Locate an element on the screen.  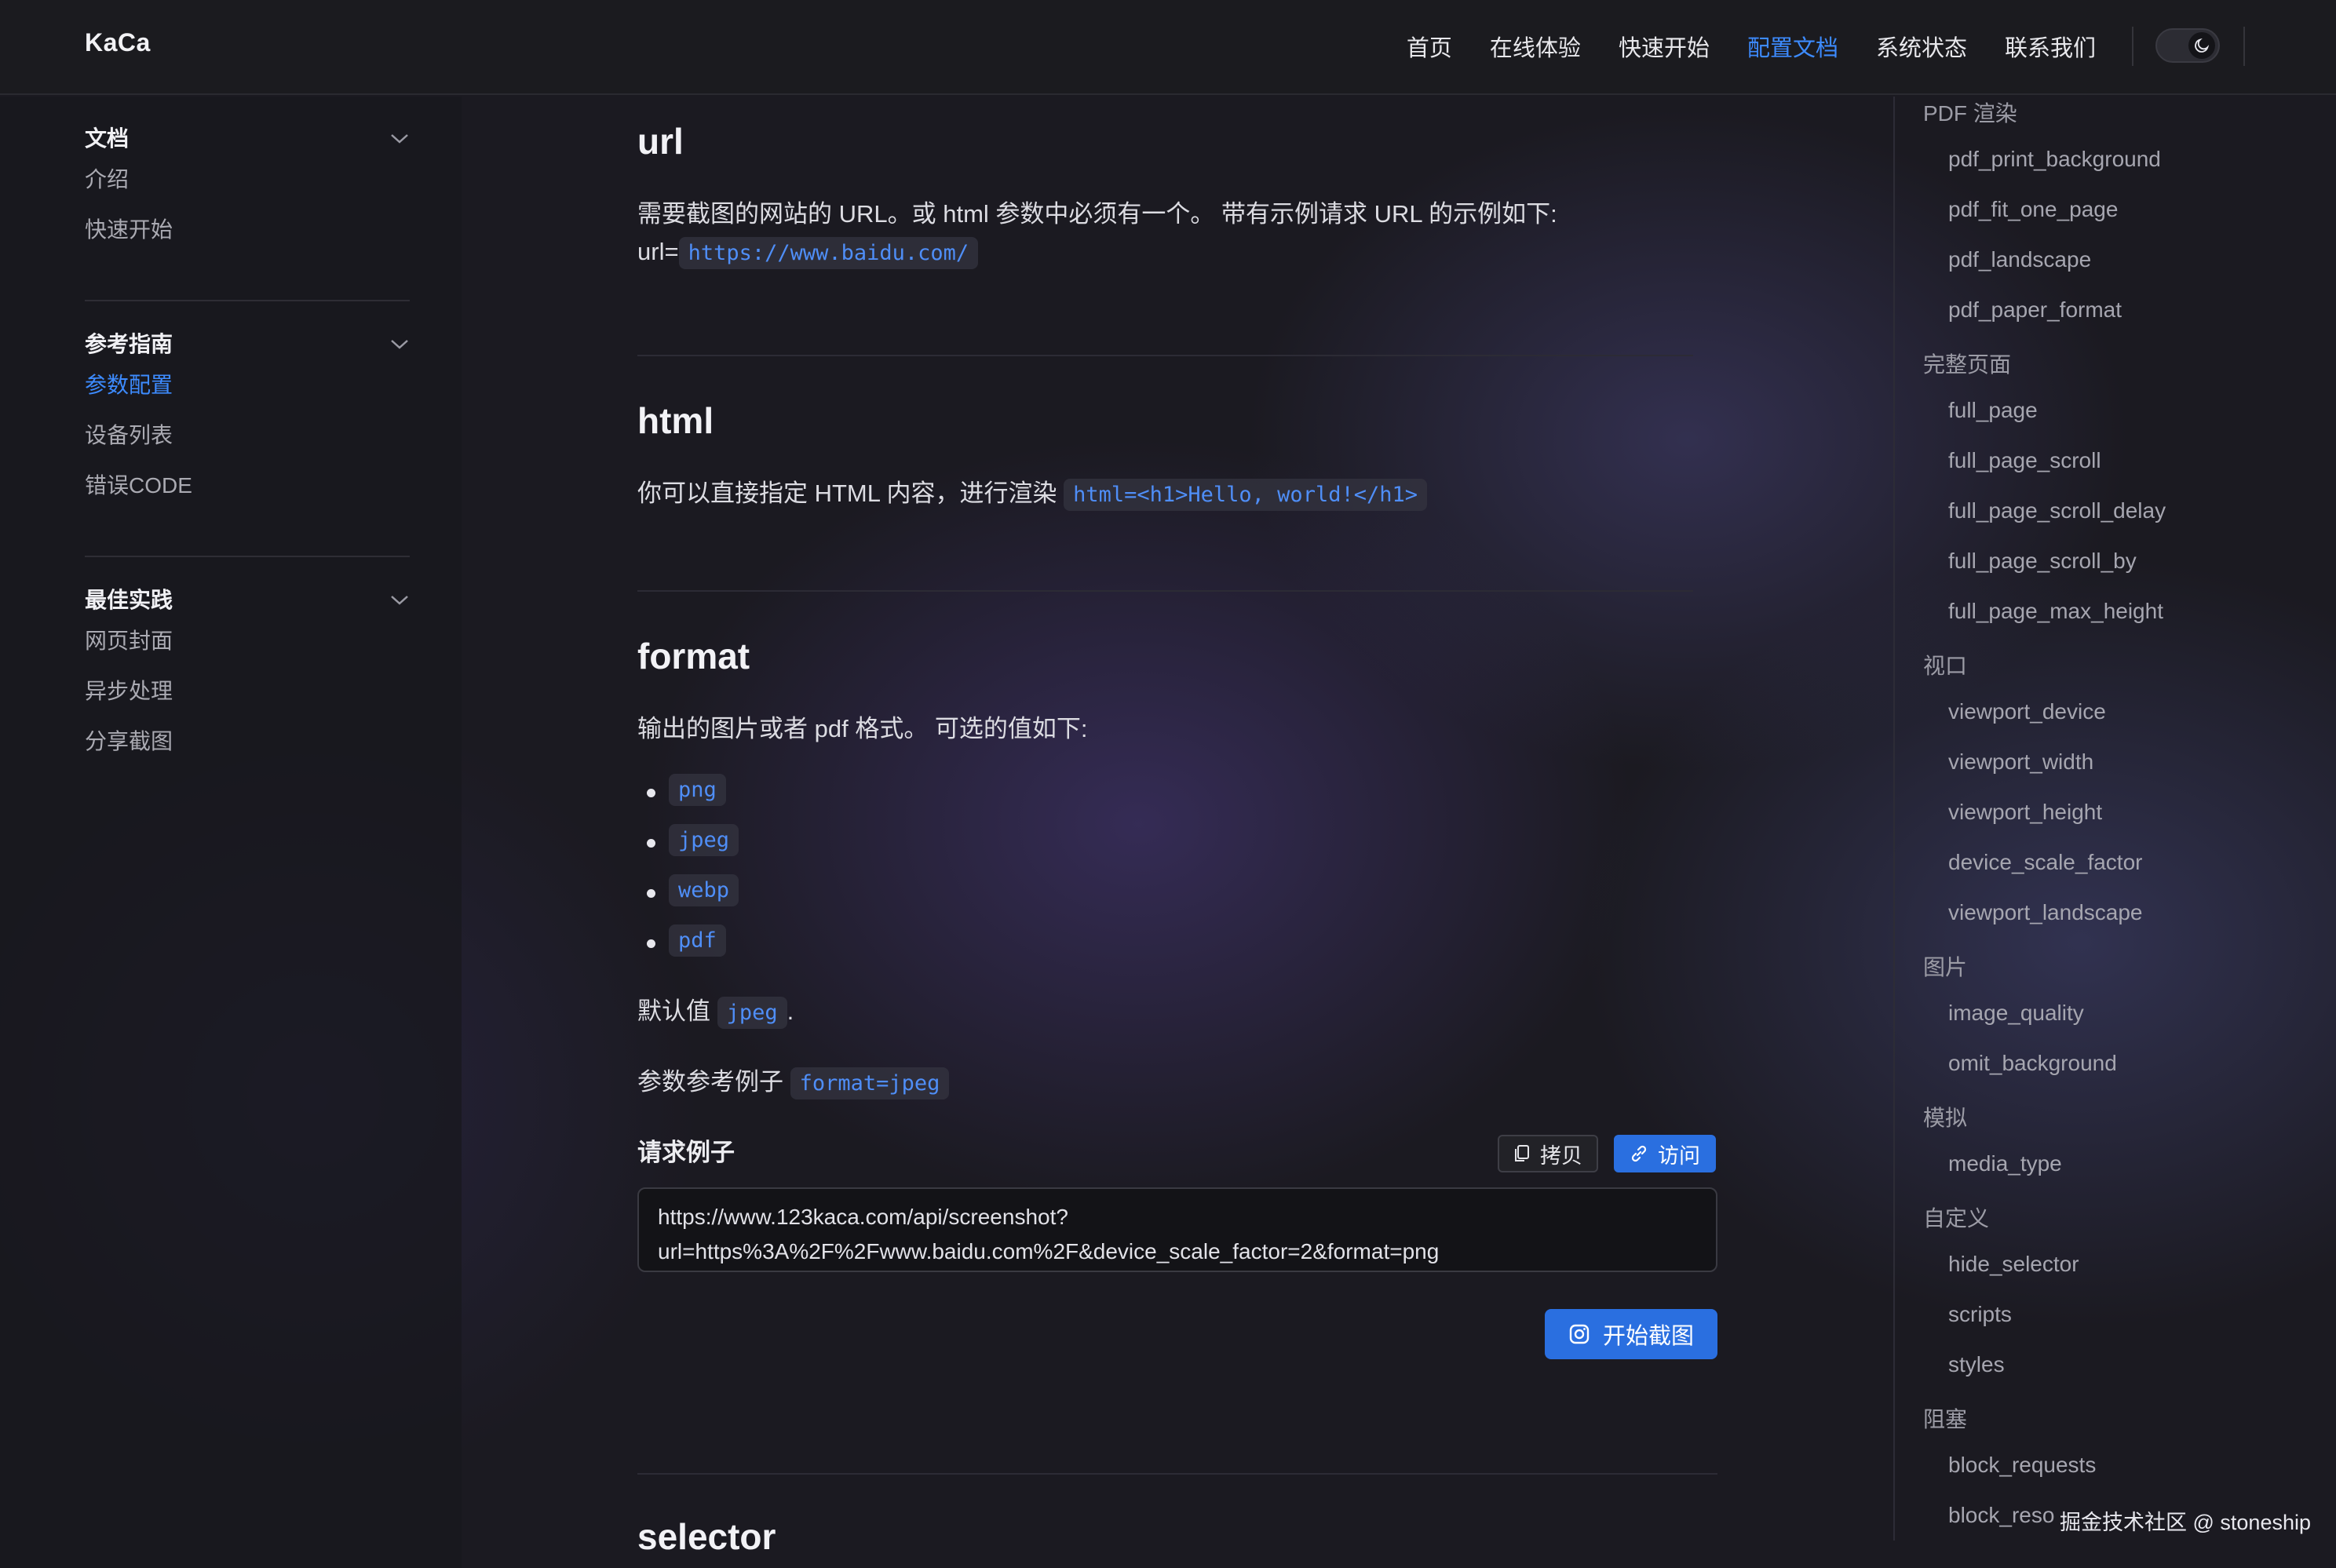
format-option: jpeg is located at coordinates (704, 840).